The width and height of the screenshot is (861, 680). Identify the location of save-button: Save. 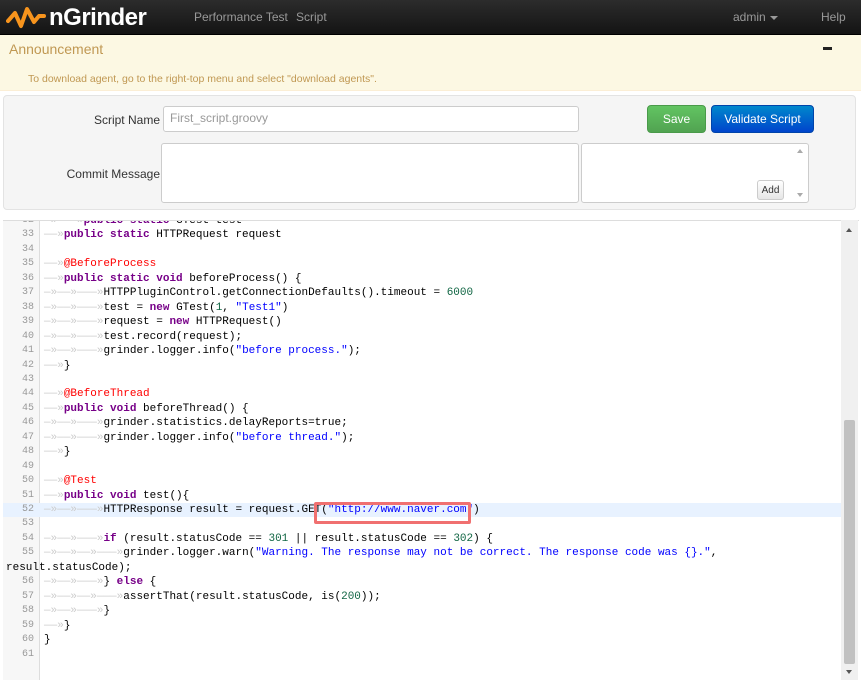
(676, 119).